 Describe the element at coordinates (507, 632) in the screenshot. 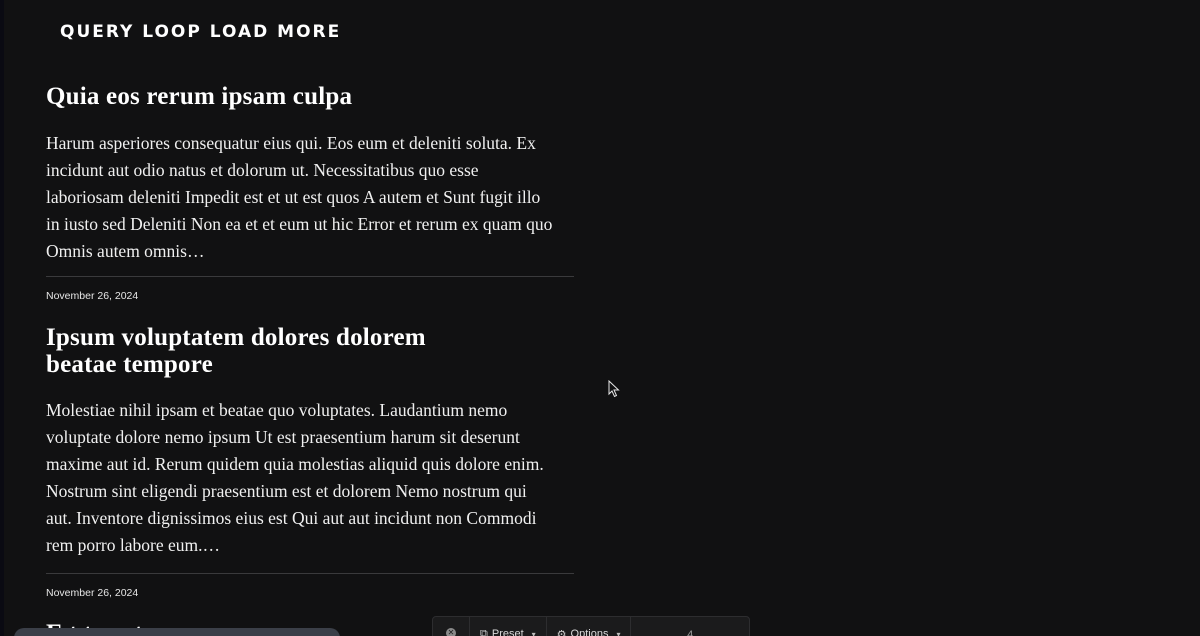

I see `preset-label: Preset` at that location.